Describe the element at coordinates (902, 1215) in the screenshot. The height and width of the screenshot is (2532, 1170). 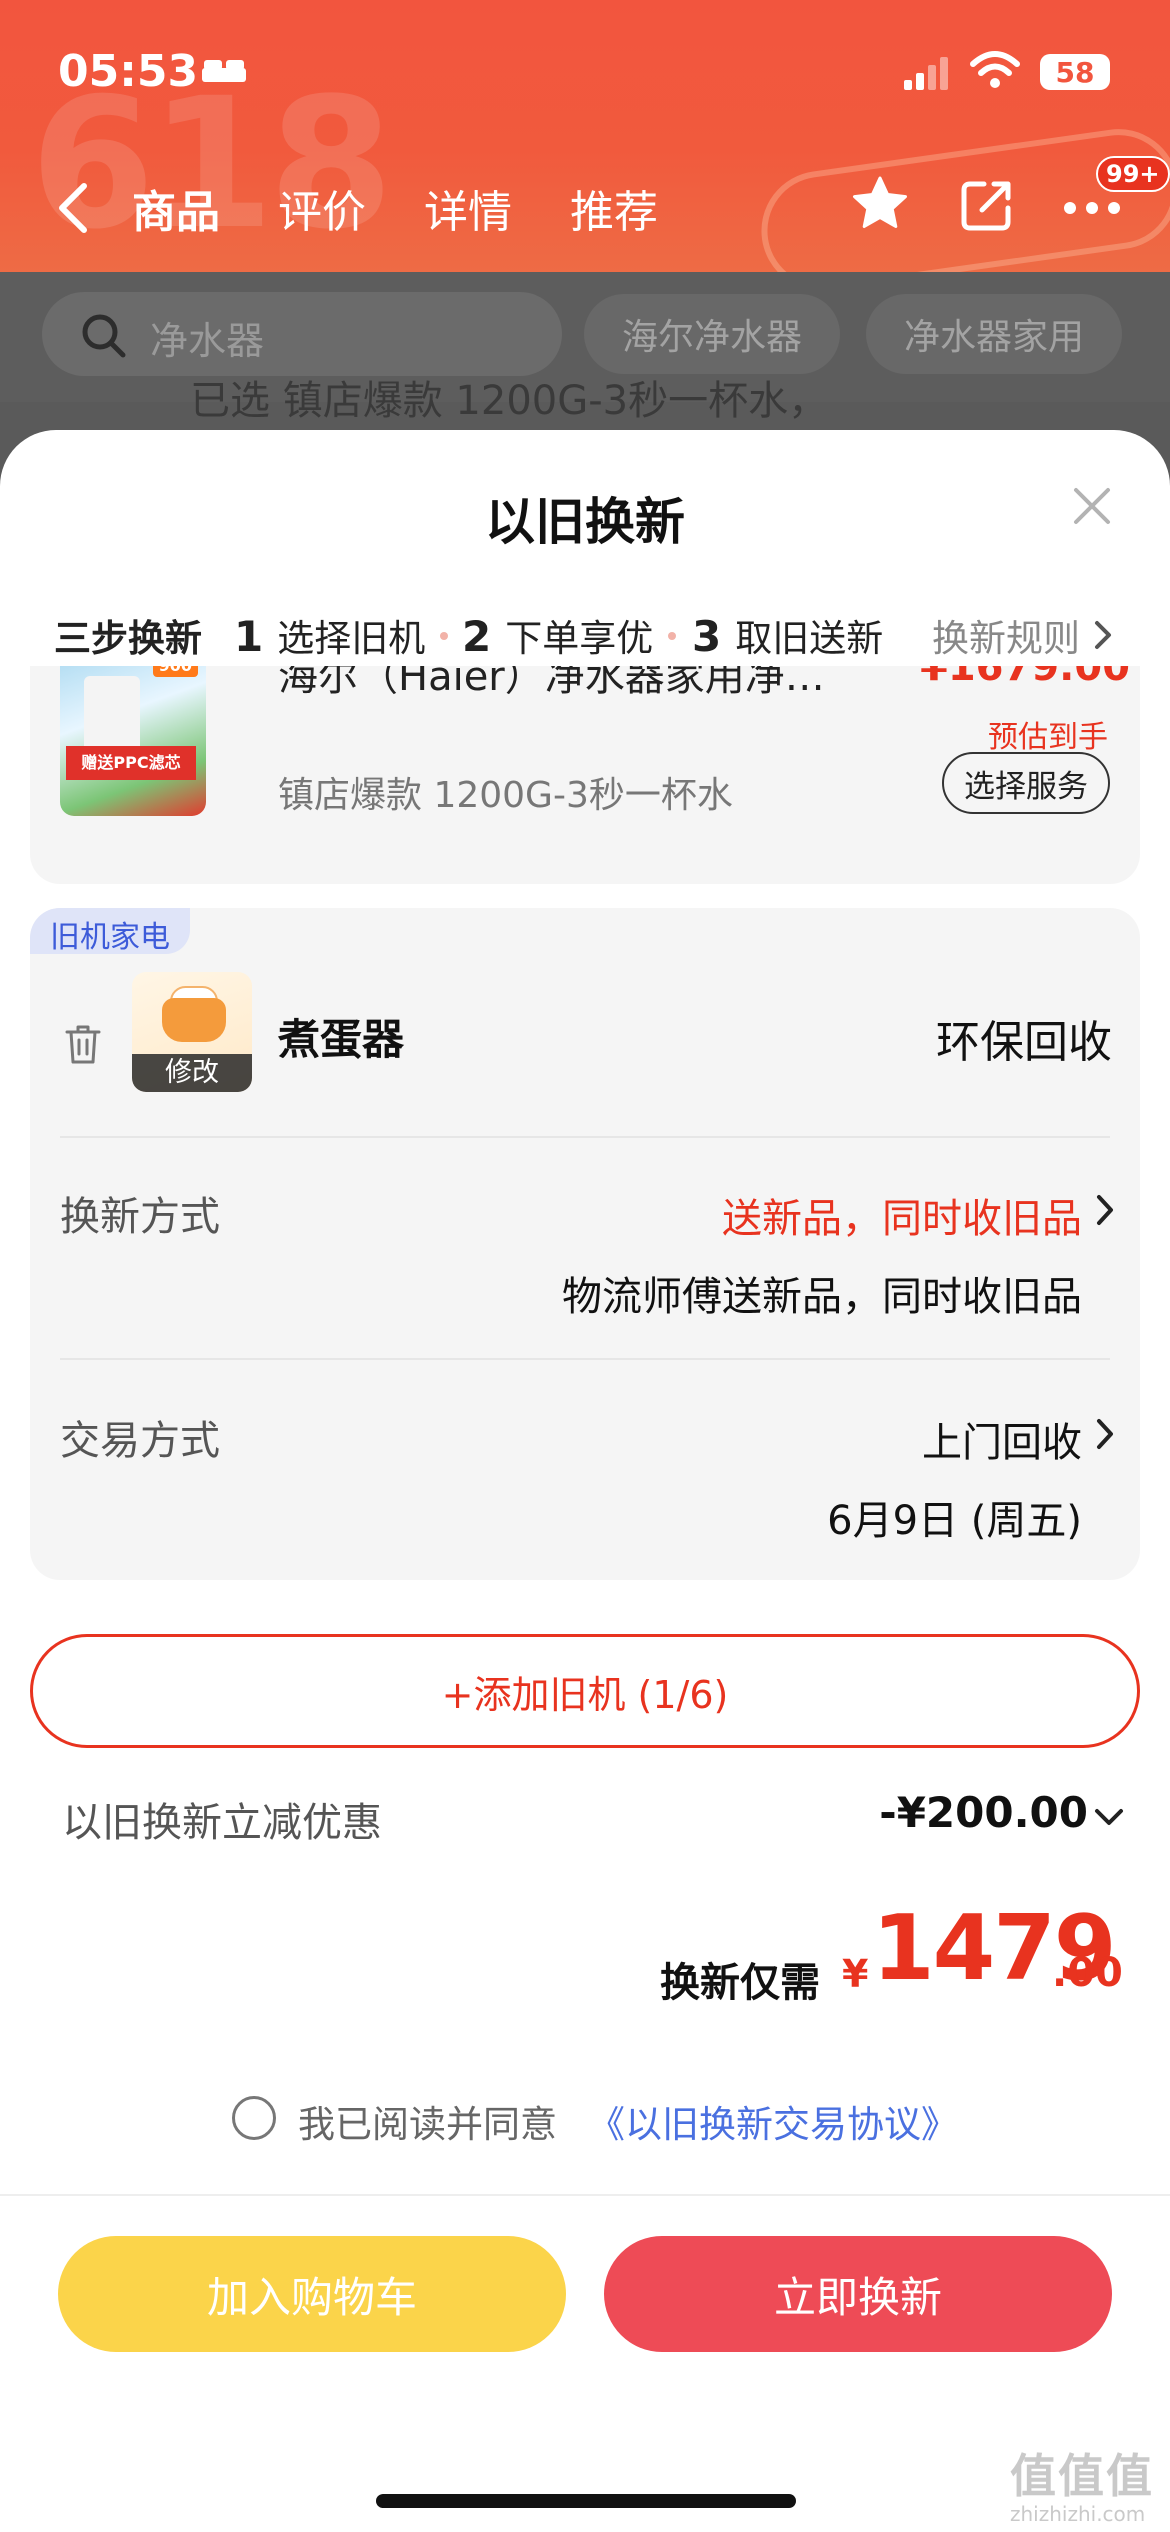
I see `exchange-method-value: 送新品，同时收旧品` at that location.